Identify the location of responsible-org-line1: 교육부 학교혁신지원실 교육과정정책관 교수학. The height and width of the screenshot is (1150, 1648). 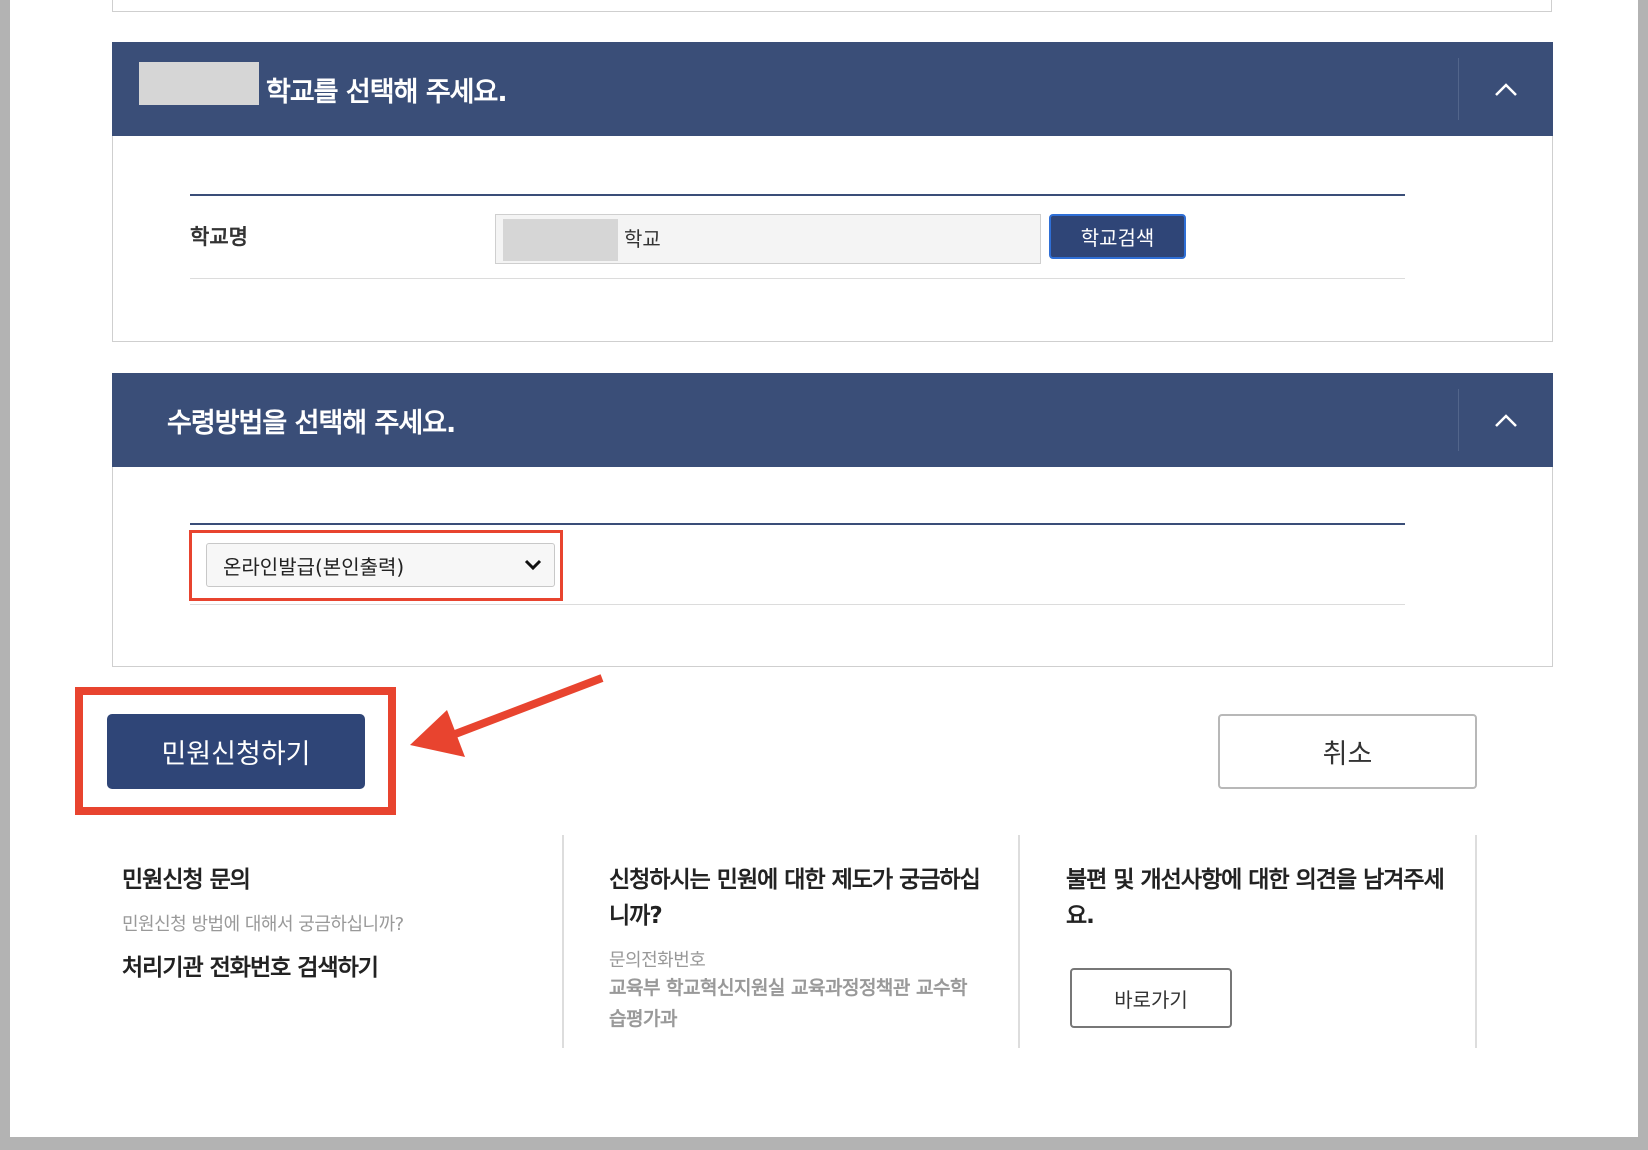
(788, 988).